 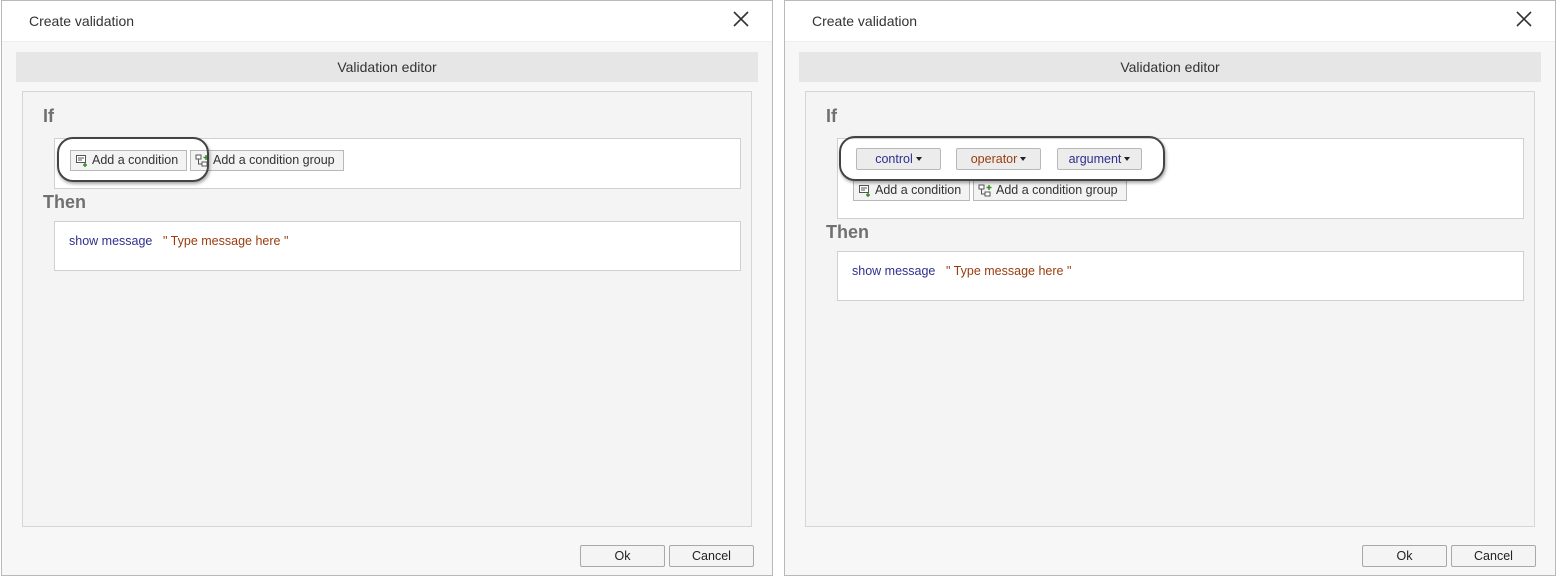 I want to click on argument-dropdown: argument, so click(x=1099, y=159).